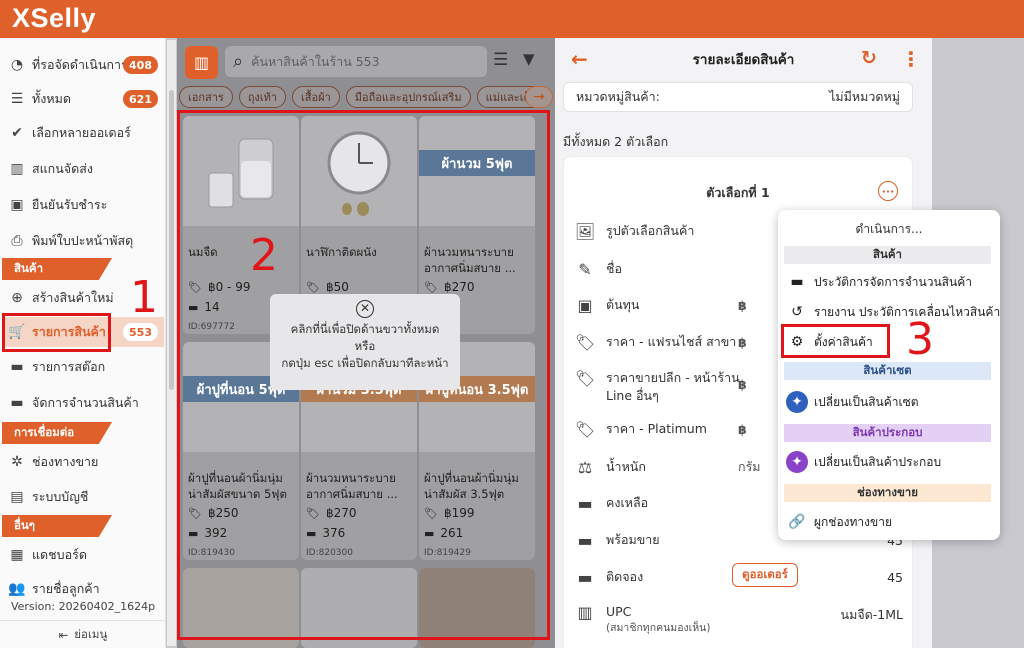  I want to click on printer-icon: ⎙, so click(17, 241).